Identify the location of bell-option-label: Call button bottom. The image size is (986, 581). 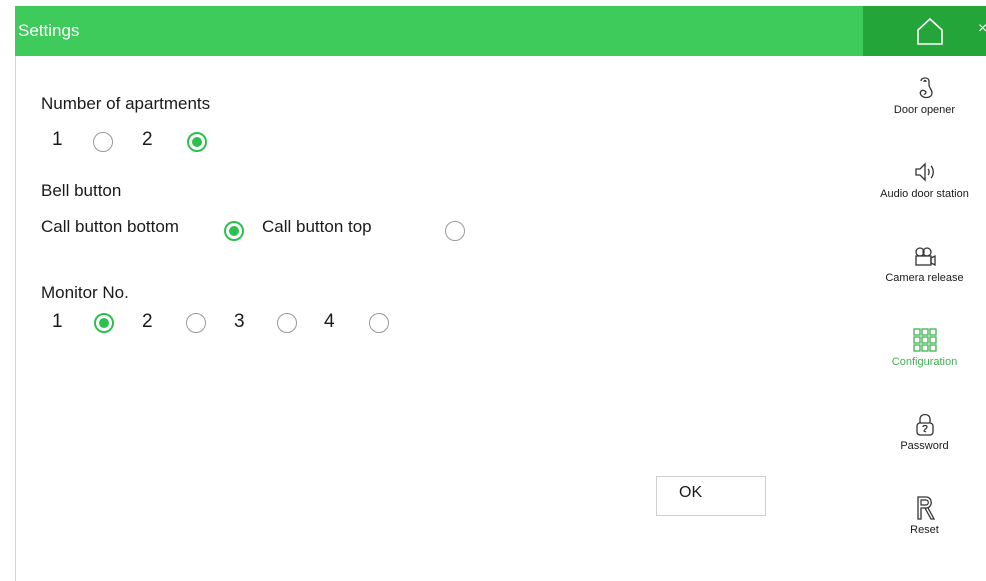
(110, 226).